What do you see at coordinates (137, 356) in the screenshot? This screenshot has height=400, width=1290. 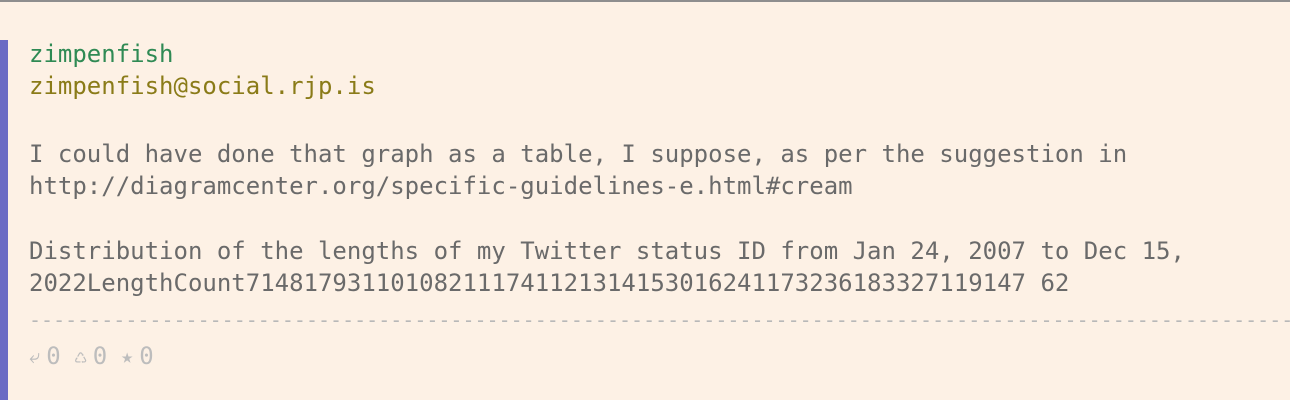 I see `favourite-stat: ★ 0` at bounding box center [137, 356].